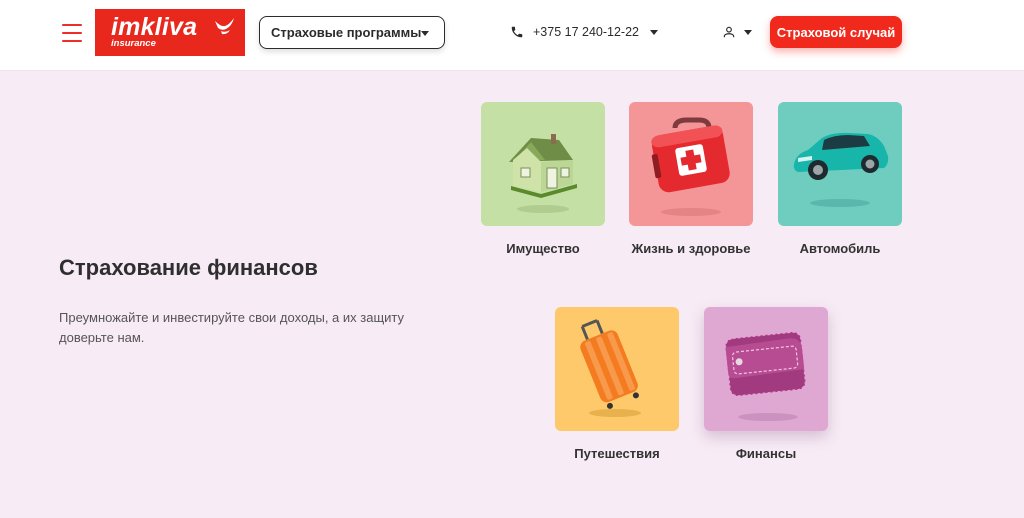 The height and width of the screenshot is (518, 1024). I want to click on phone-dropdown: +375 17 240-12-22, so click(584, 32).